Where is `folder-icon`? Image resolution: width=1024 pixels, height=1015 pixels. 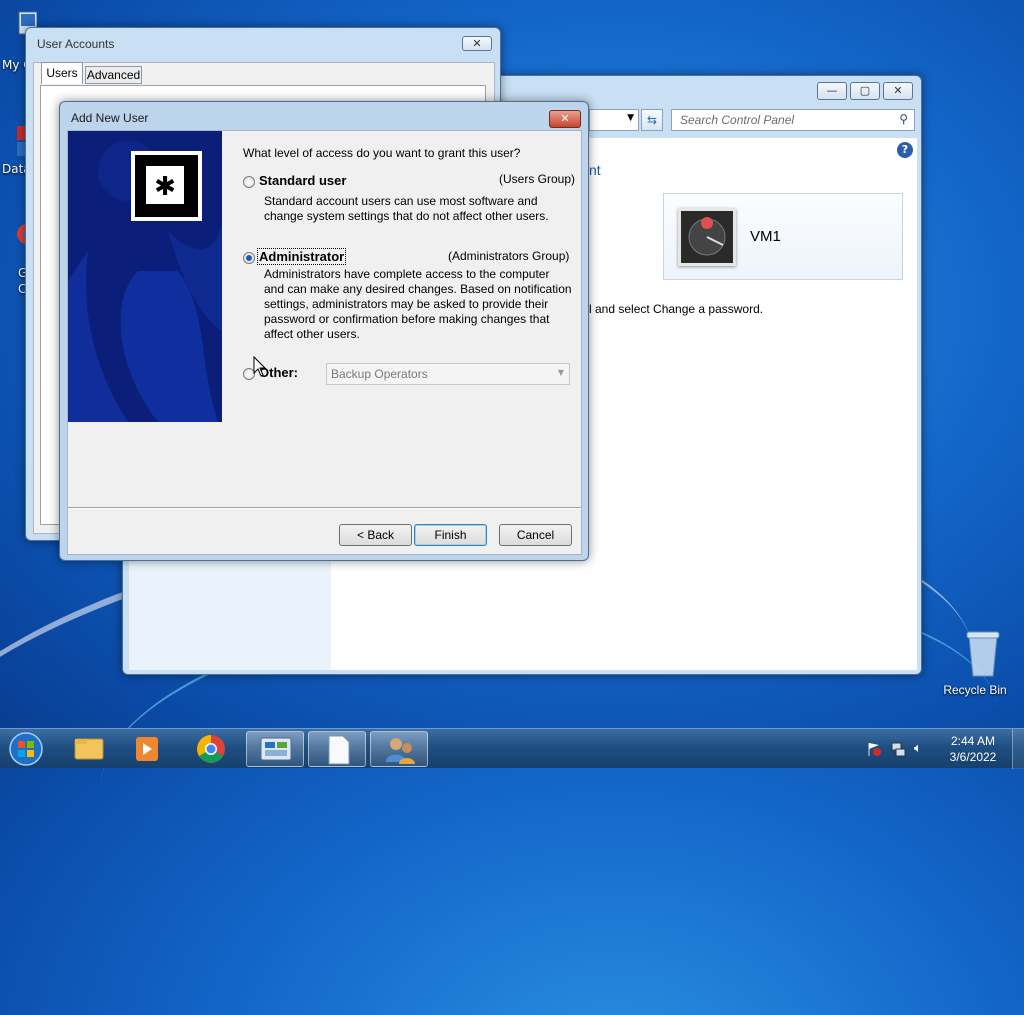
folder-icon is located at coordinates (89, 749).